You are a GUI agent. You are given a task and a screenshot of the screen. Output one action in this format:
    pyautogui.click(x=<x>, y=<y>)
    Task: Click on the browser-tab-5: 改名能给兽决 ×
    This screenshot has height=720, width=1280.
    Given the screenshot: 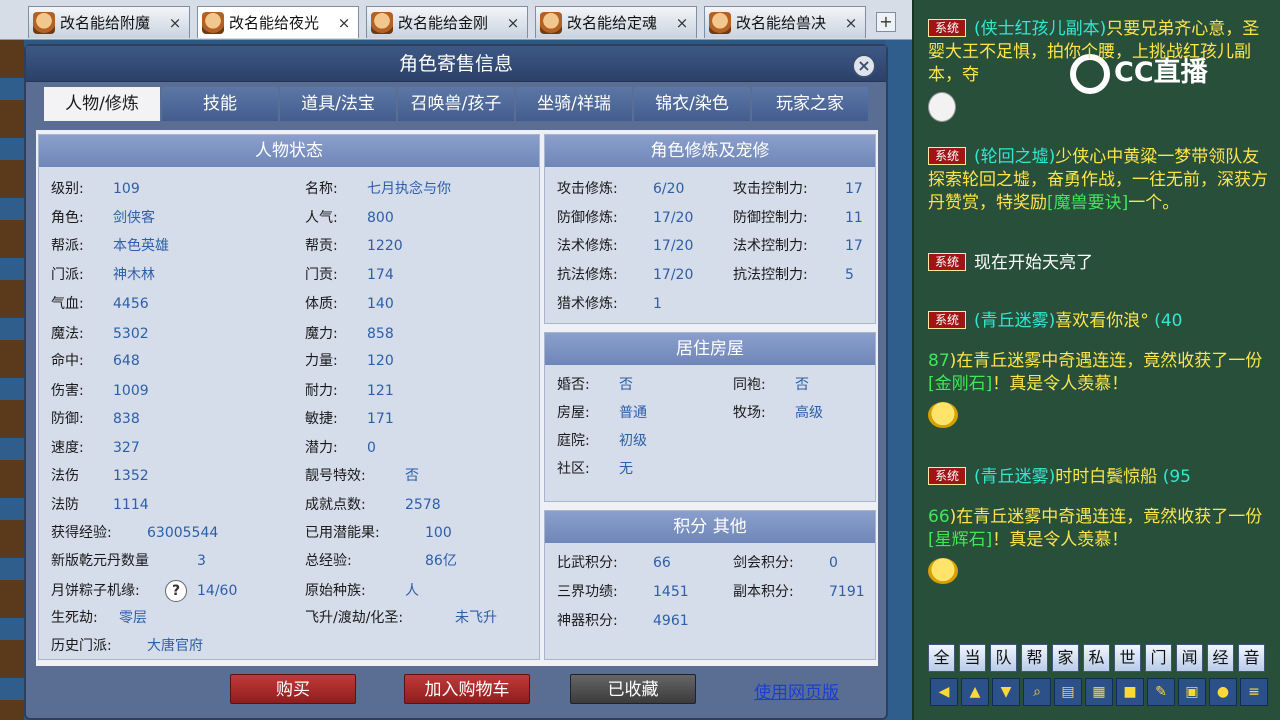 What is the action you would take?
    pyautogui.click(x=785, y=22)
    